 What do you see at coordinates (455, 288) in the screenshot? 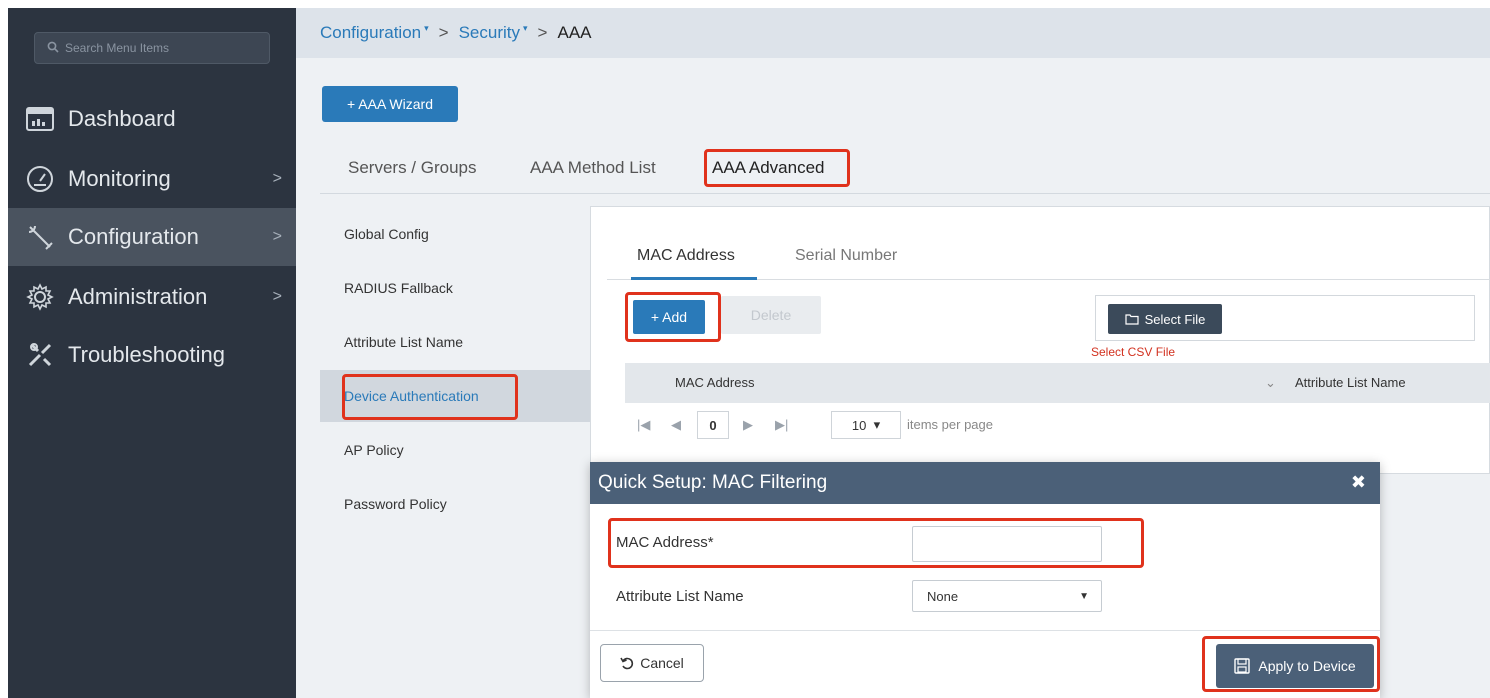
I see `subnav-radius-fallback: RADIUS Fallback` at bounding box center [455, 288].